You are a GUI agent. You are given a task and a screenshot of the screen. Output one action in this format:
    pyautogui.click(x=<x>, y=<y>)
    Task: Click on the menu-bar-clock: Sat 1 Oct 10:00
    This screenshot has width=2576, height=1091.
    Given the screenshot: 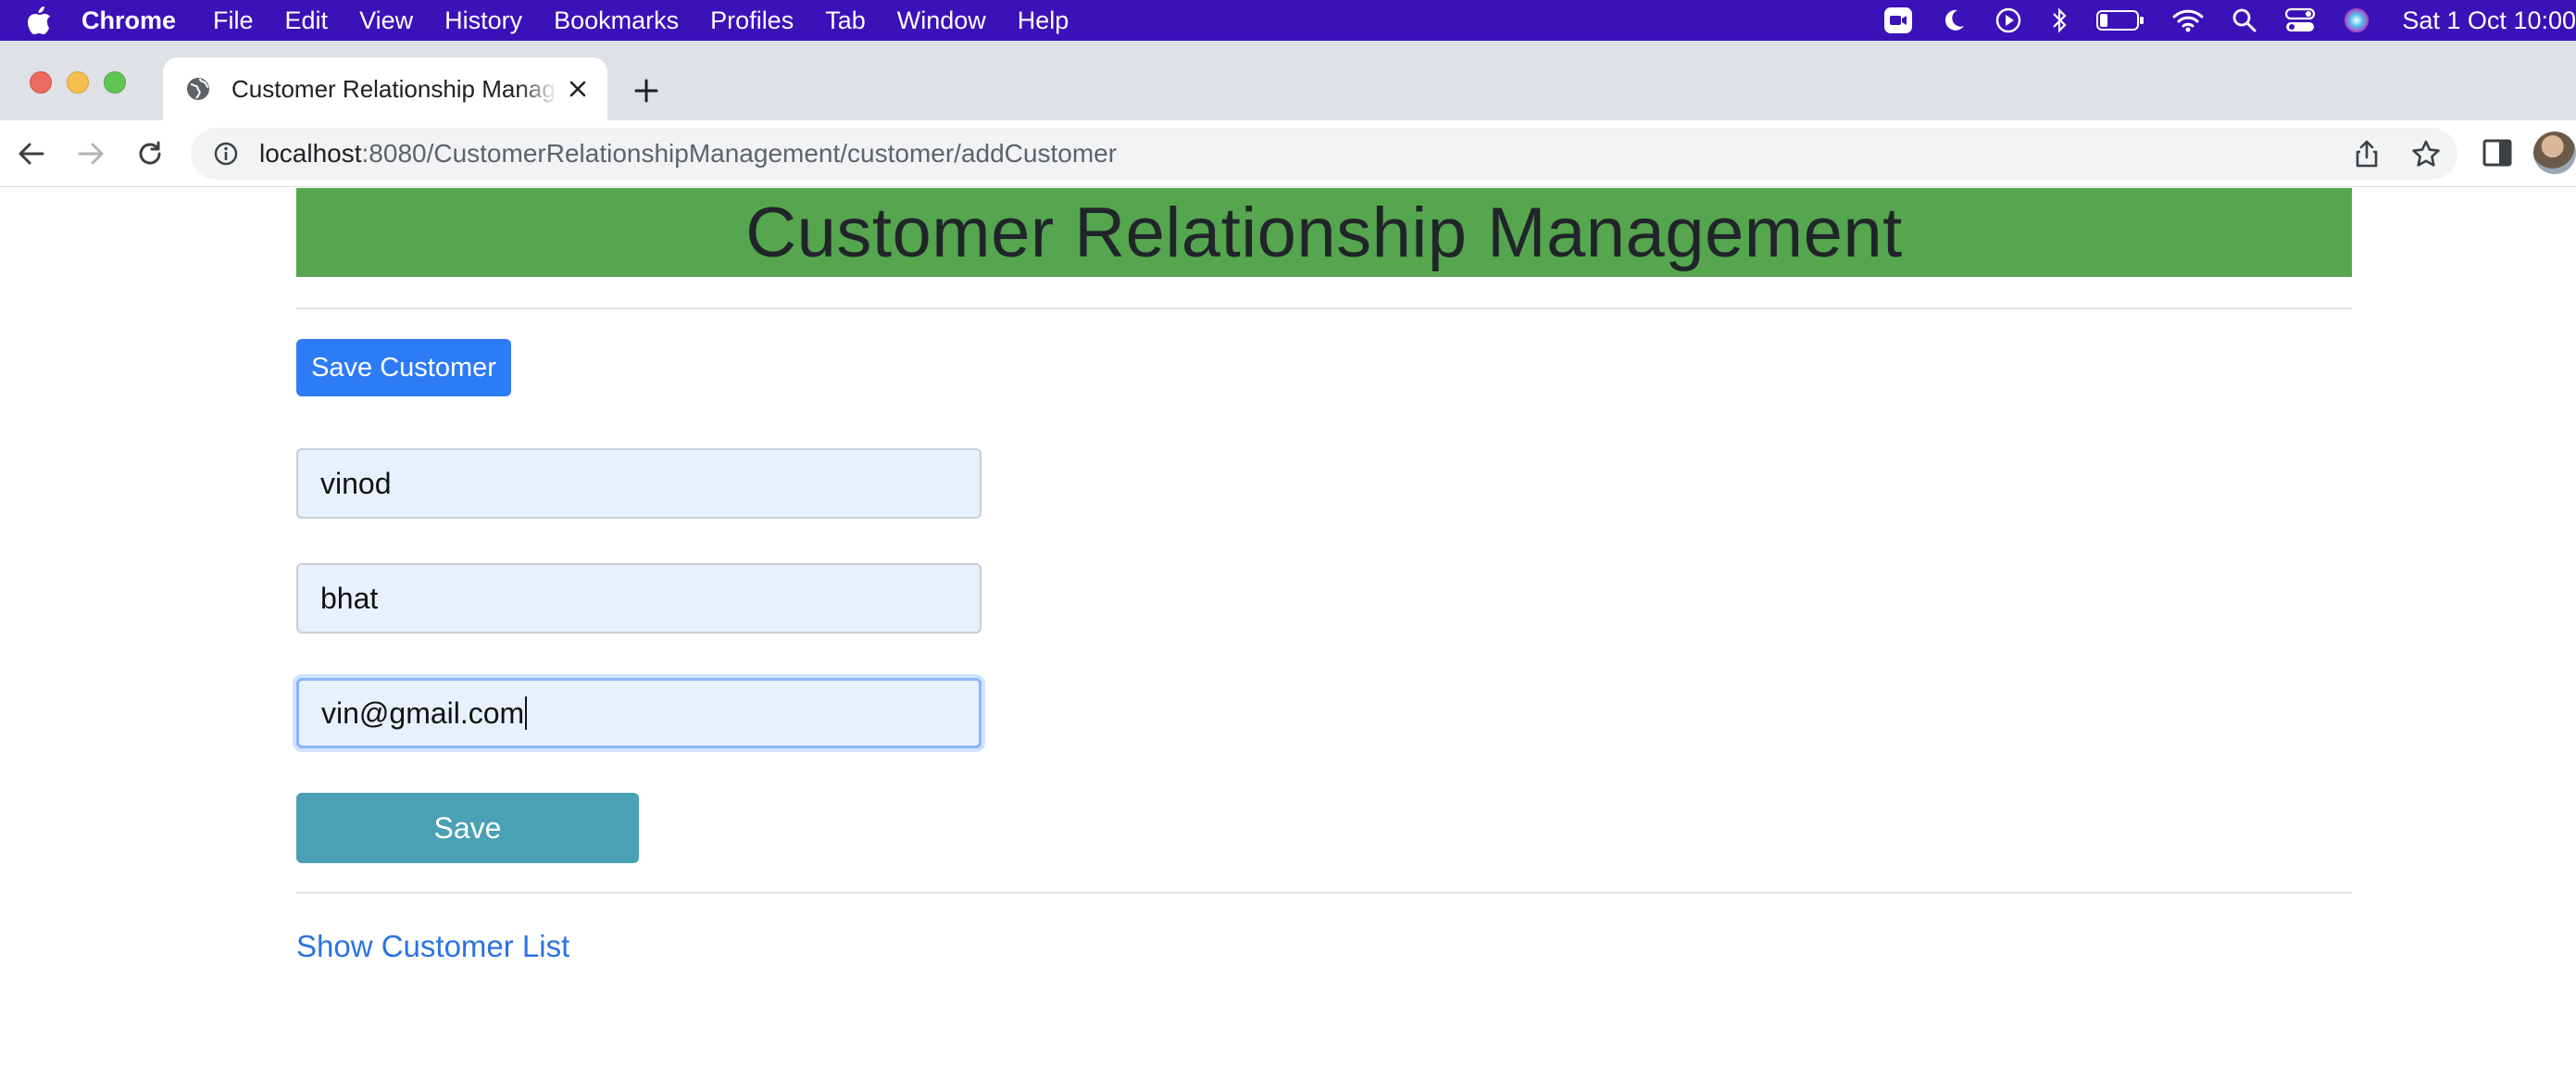 What is the action you would take?
    pyautogui.click(x=2489, y=20)
    